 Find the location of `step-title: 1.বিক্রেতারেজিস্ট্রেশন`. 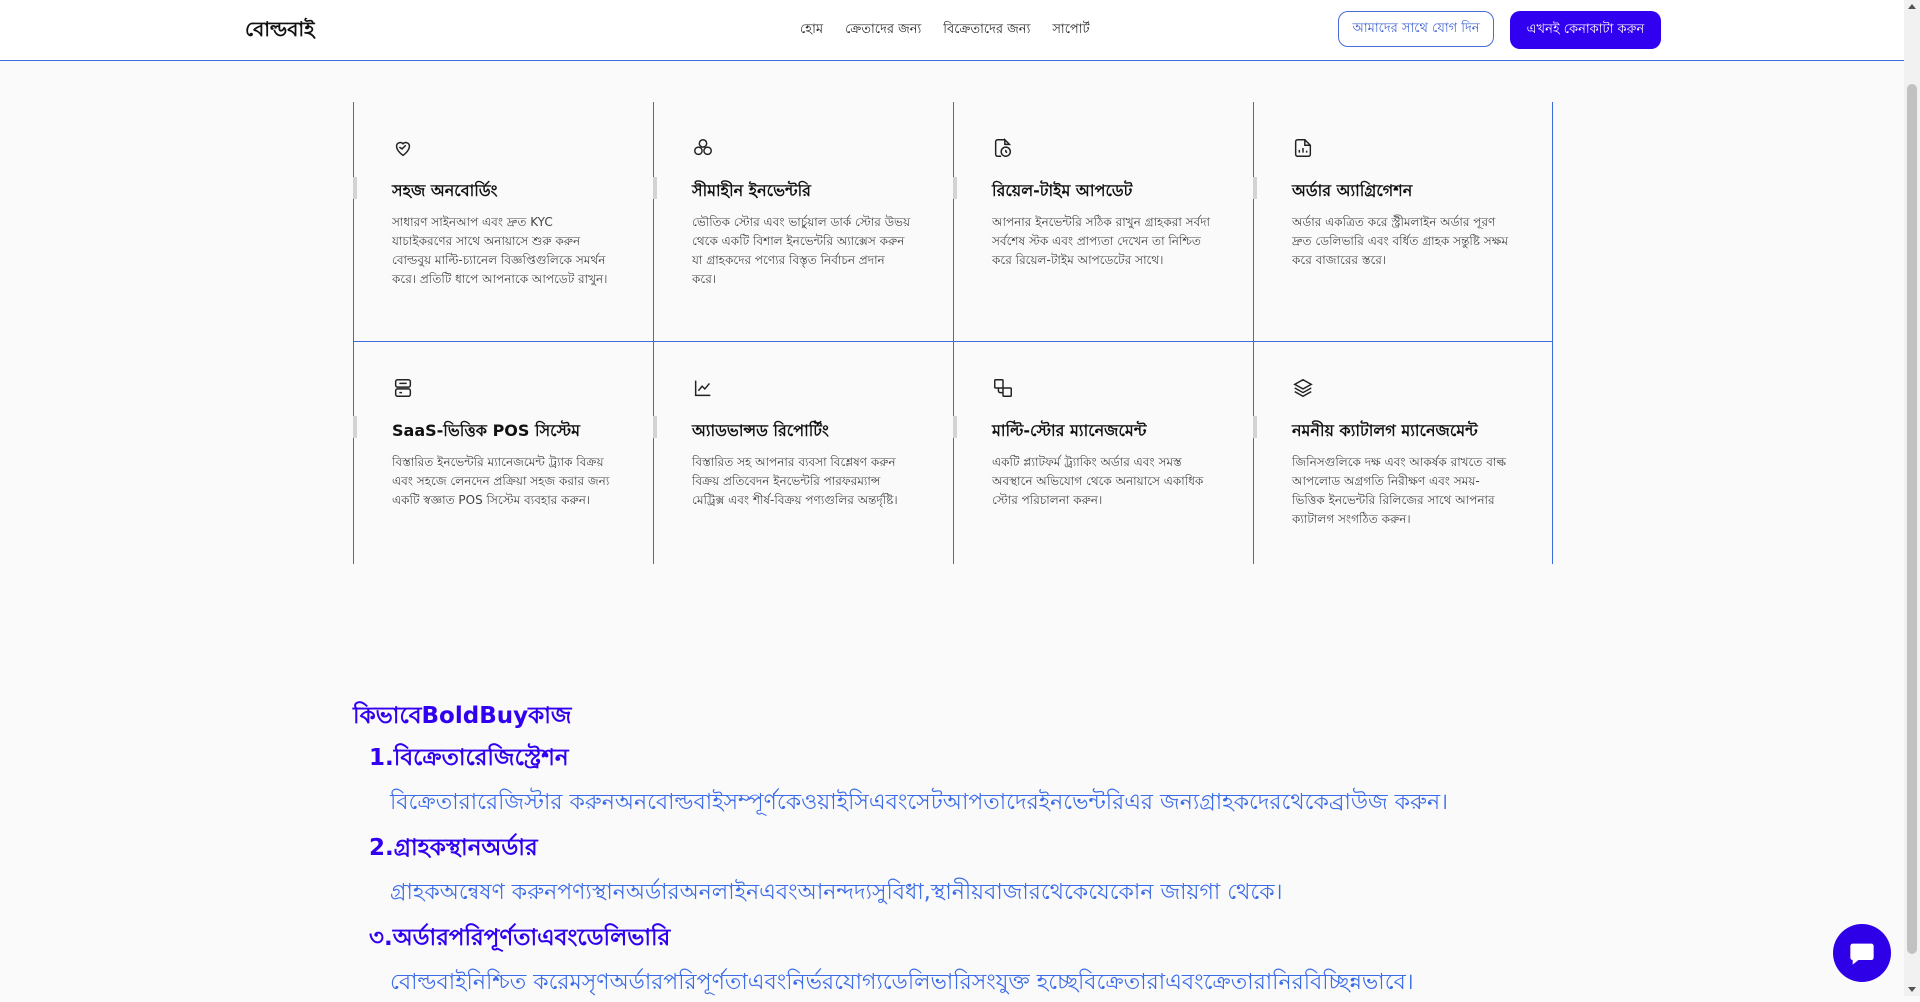

step-title: 1.বিক্রেতারেজিস্ট্রেশন is located at coordinates (469, 758).